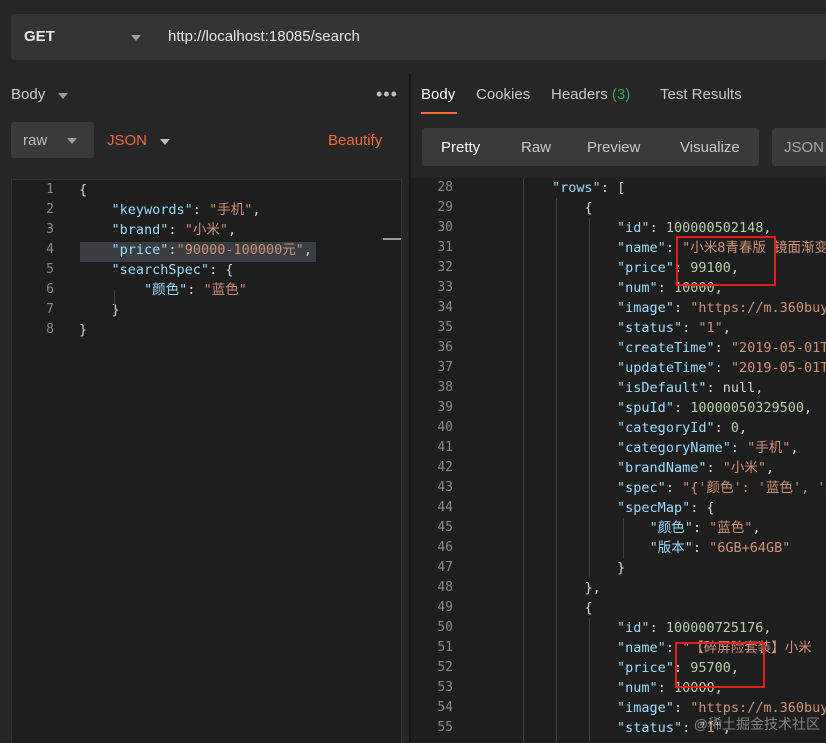 This screenshot has height=743, width=826. Describe the element at coordinates (613, 147) in the screenshot. I see `view-preview: Preview` at that location.